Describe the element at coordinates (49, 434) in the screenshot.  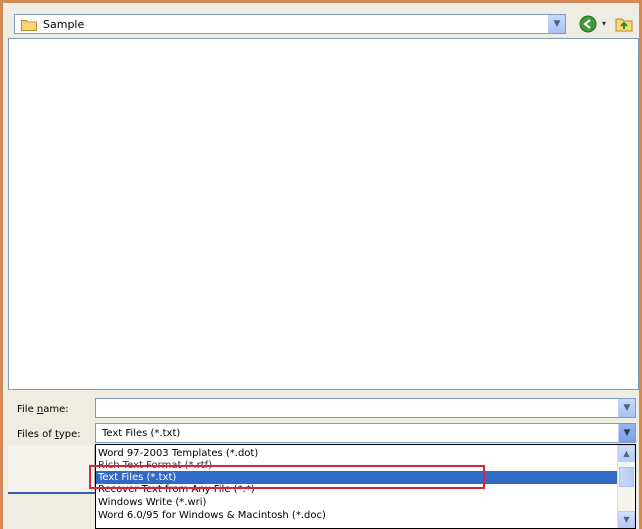
I see `files-of-type-label: Files of type:` at that location.